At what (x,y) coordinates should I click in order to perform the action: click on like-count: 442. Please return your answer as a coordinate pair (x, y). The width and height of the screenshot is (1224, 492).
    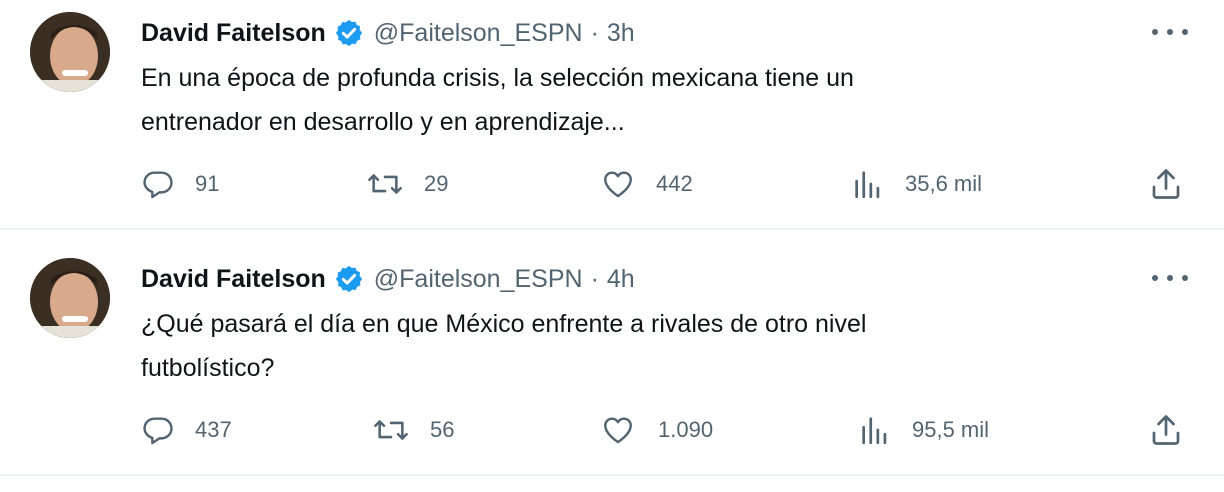
    Looking at the image, I should click on (674, 183).